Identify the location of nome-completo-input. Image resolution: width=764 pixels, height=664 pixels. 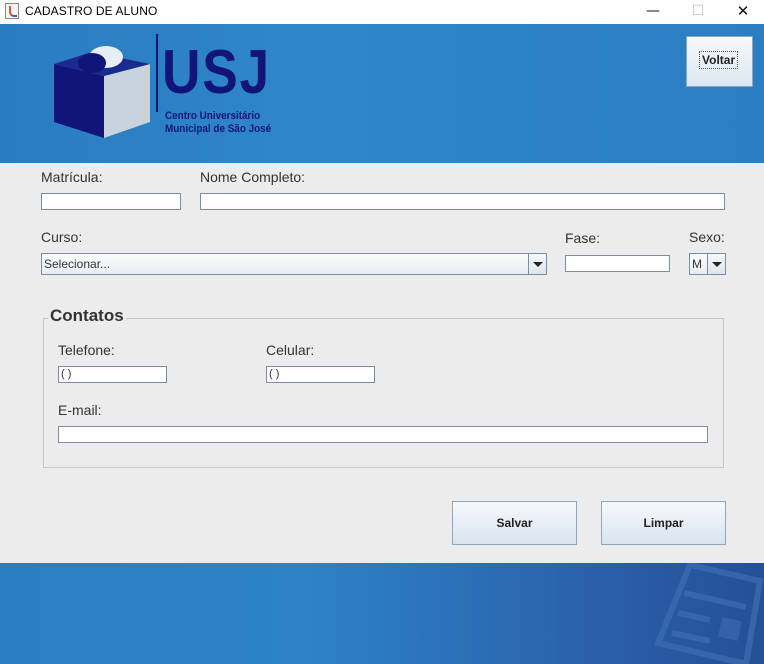
(462, 201).